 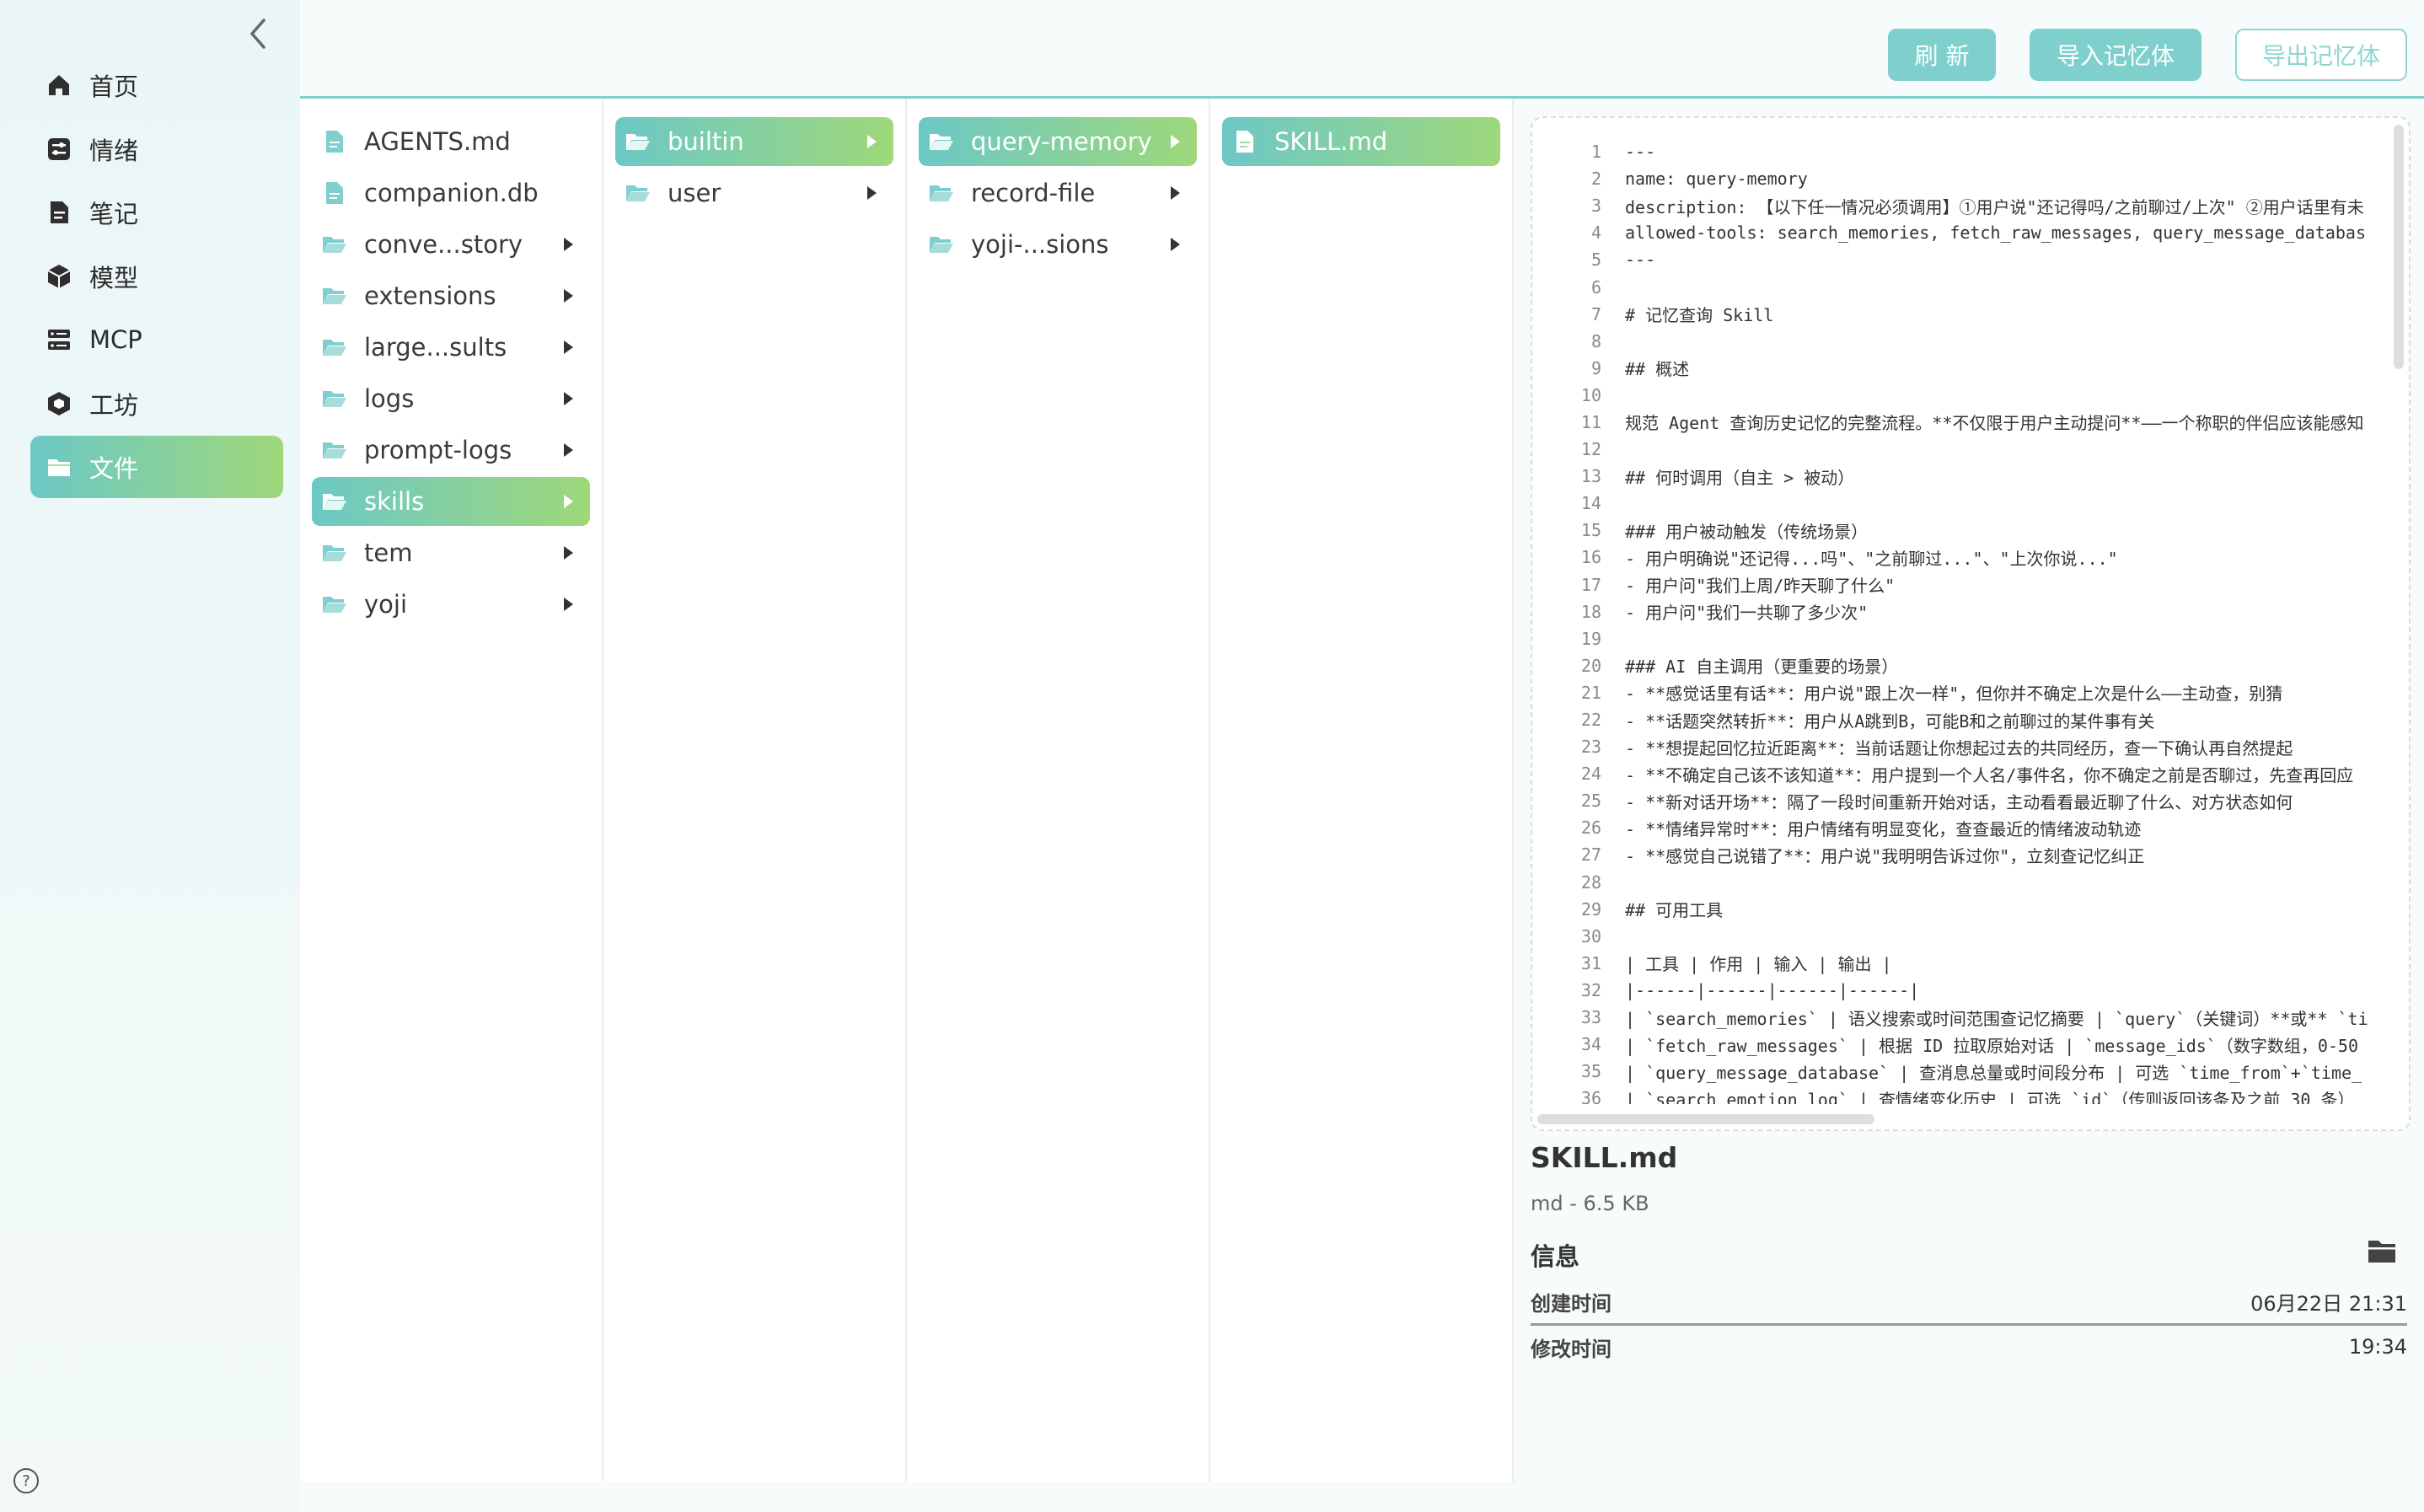 What do you see at coordinates (1590, 1203) in the screenshot?
I see `file-meta: md - 6.5 KB` at bounding box center [1590, 1203].